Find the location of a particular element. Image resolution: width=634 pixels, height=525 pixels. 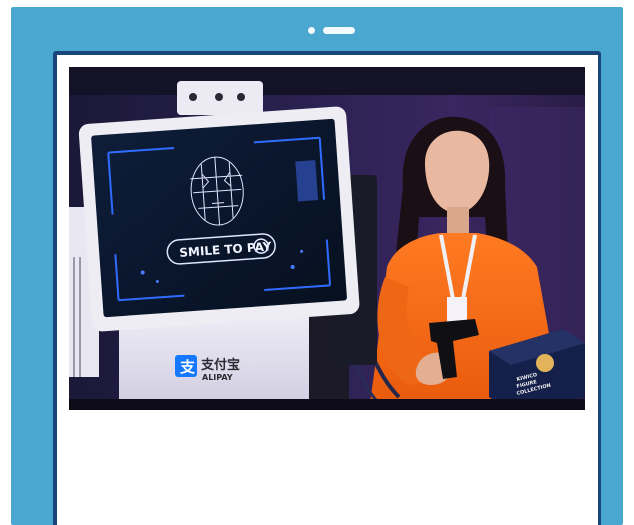

alipay-latin: ALIPAY is located at coordinates (217, 377).